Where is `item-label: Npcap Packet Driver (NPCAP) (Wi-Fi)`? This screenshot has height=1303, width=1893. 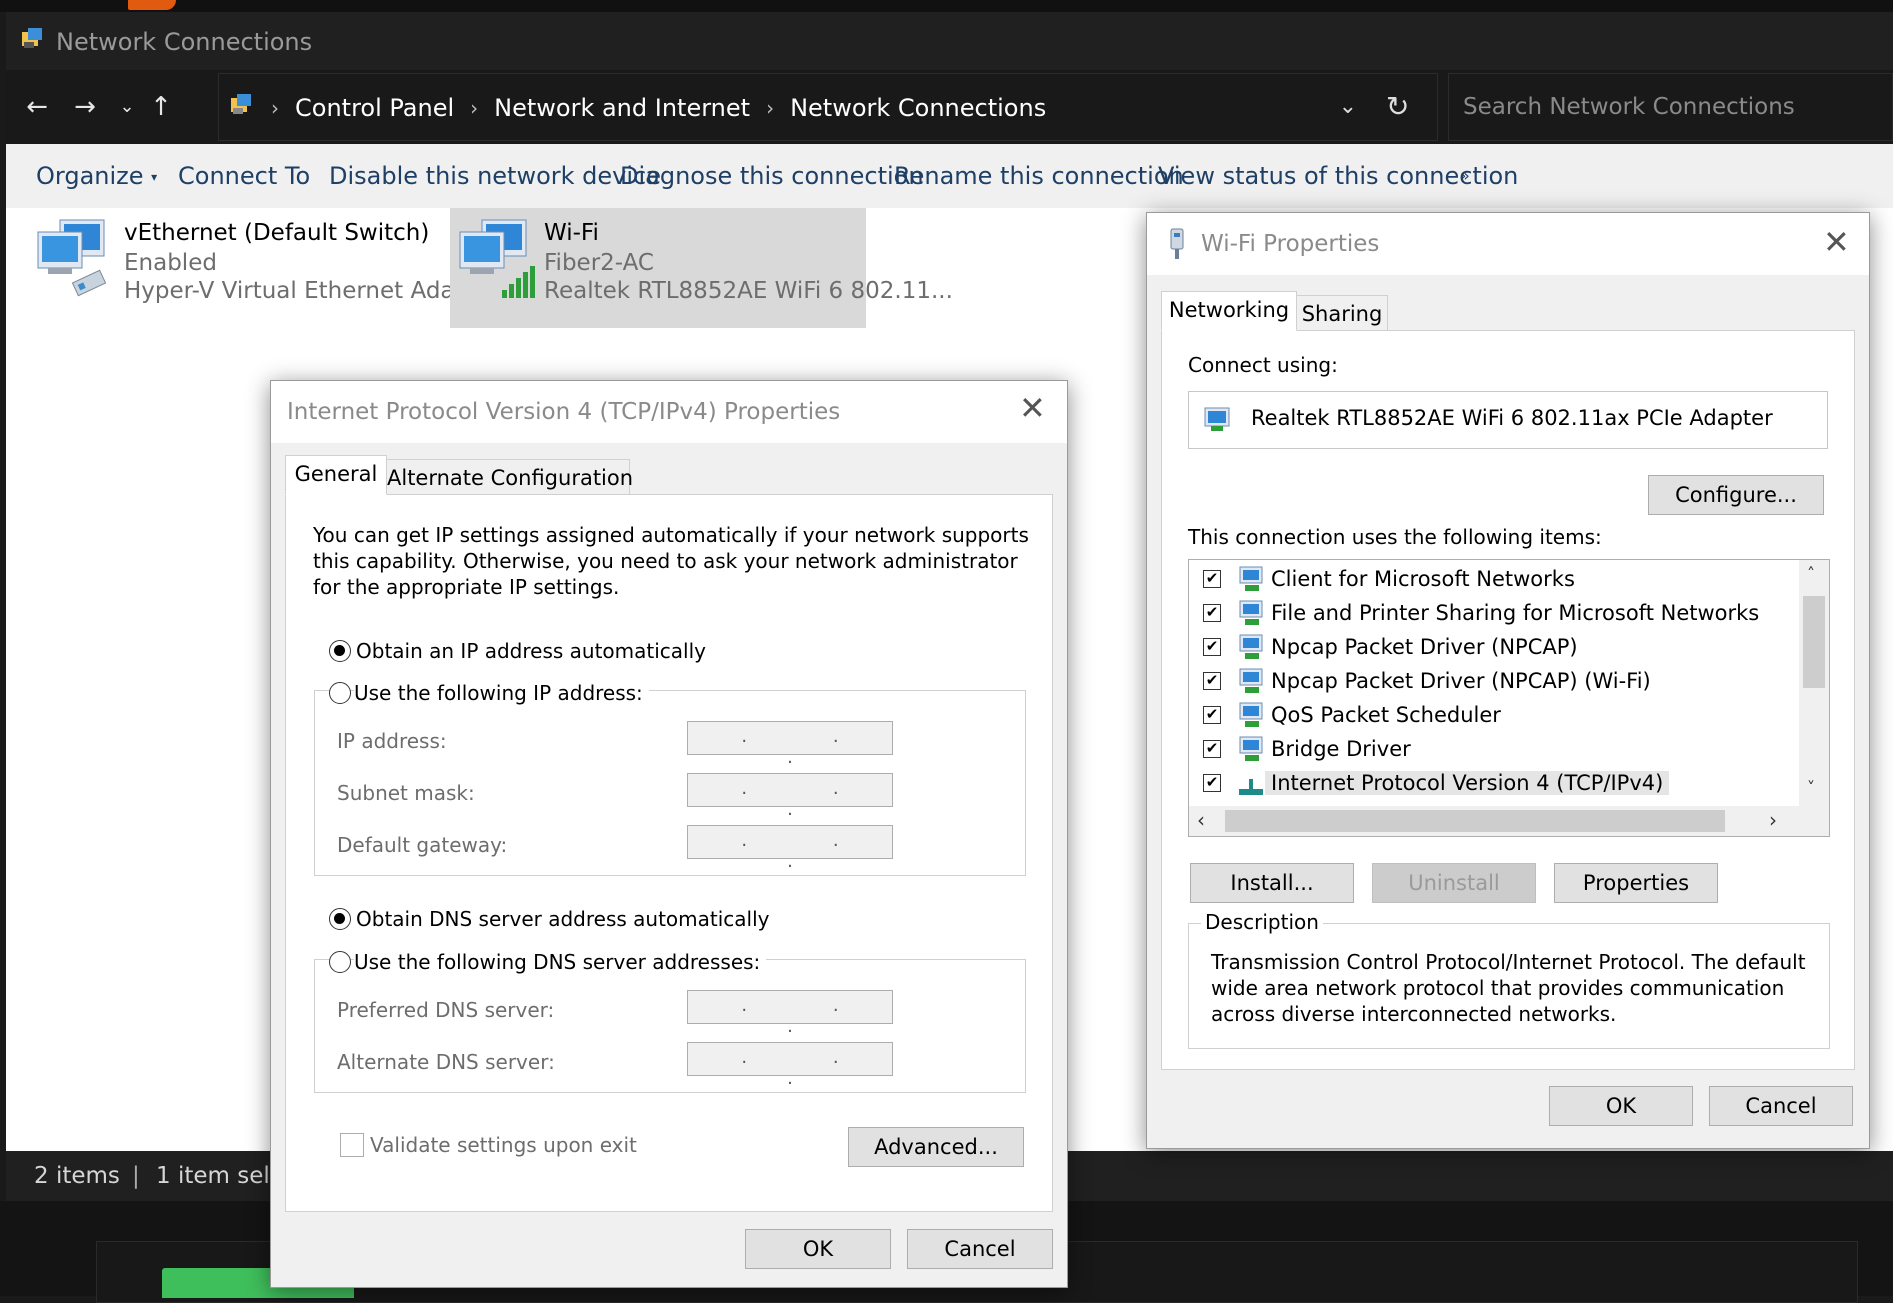 item-label: Npcap Packet Driver (NPCAP) (Wi-Fi) is located at coordinates (1461, 681).